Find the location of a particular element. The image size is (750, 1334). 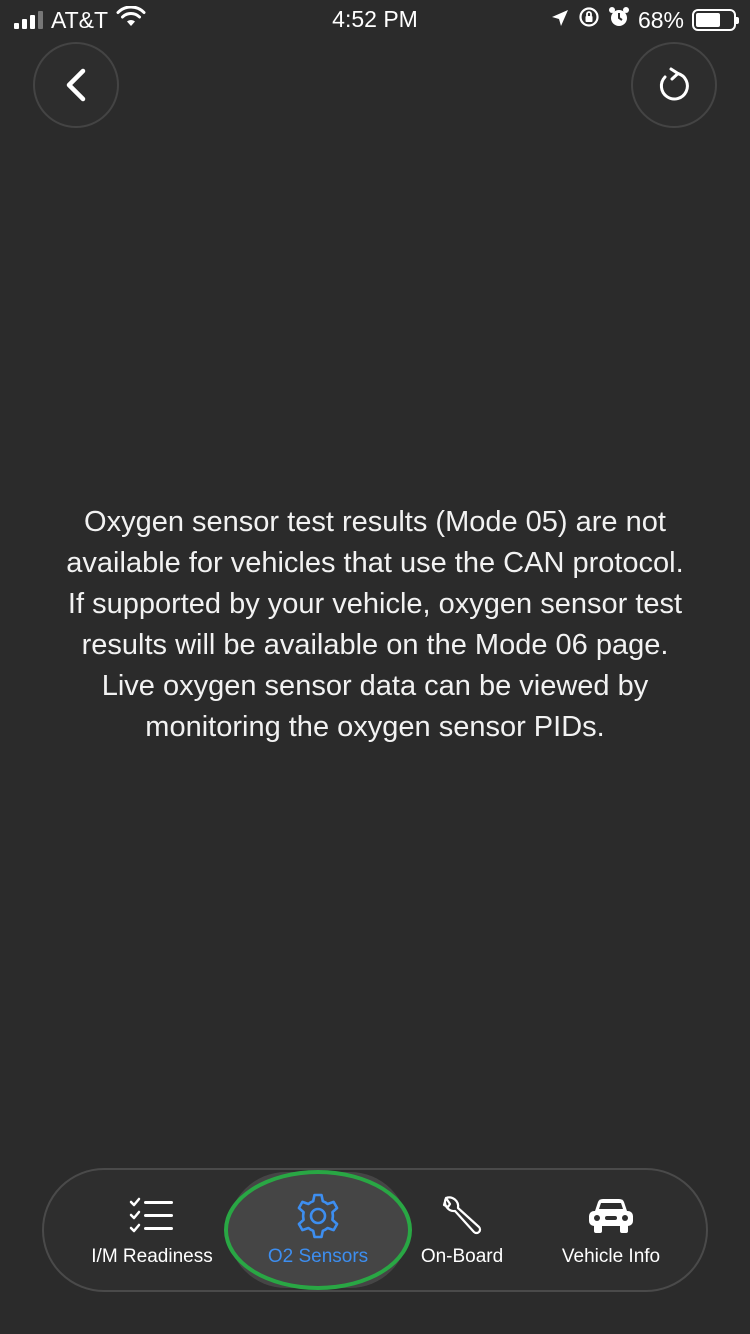

battery-fill is located at coordinates (708, 20).